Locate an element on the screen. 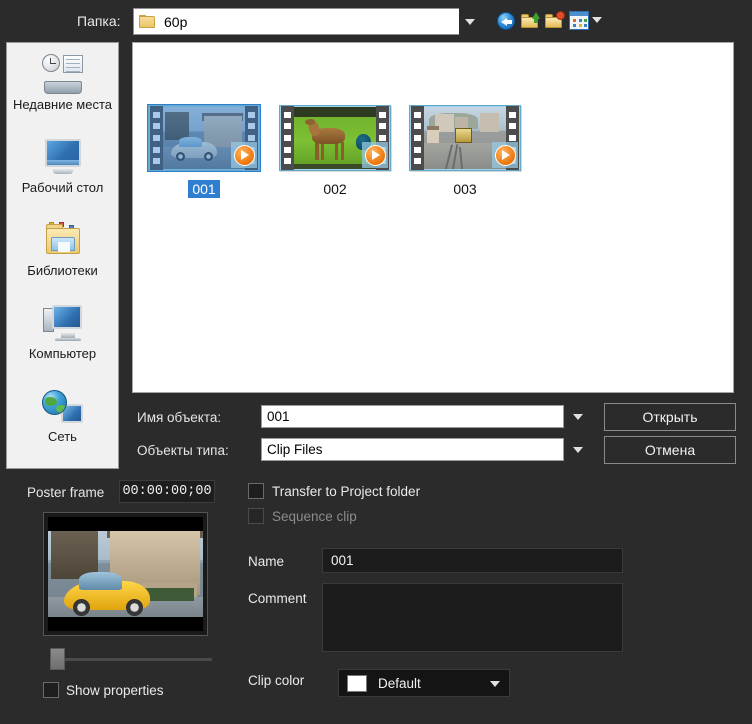  show-properties-label: Show properties is located at coordinates (115, 690).